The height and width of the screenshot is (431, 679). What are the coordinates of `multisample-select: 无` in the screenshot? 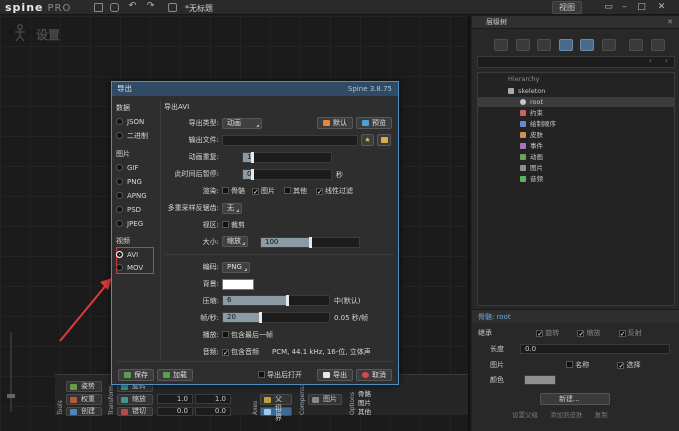 It's located at (232, 208).